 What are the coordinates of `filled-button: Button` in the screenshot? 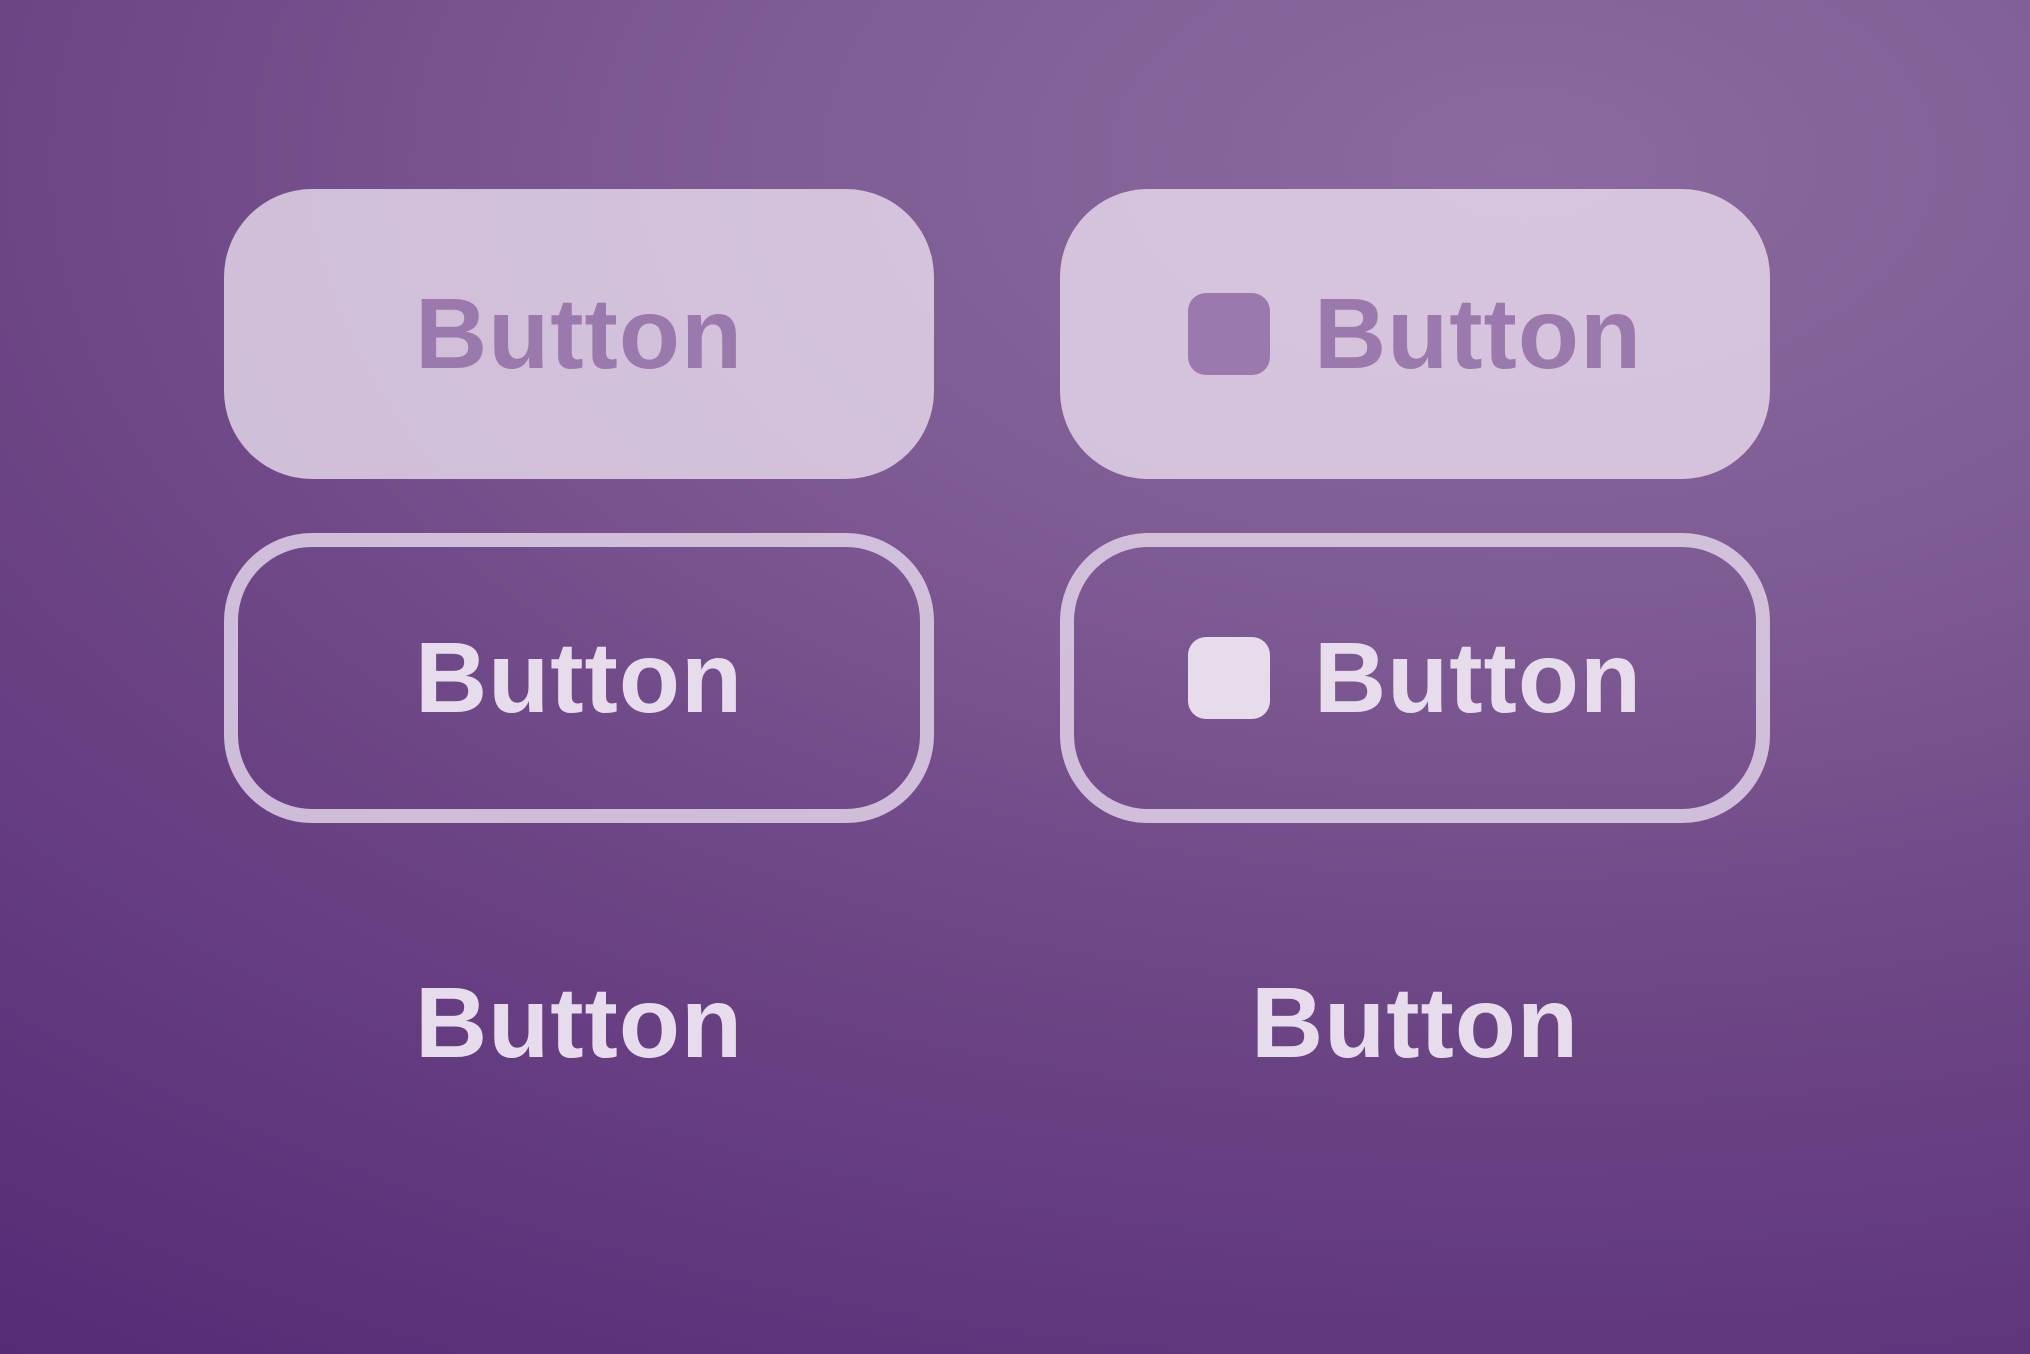 It's located at (579, 334).